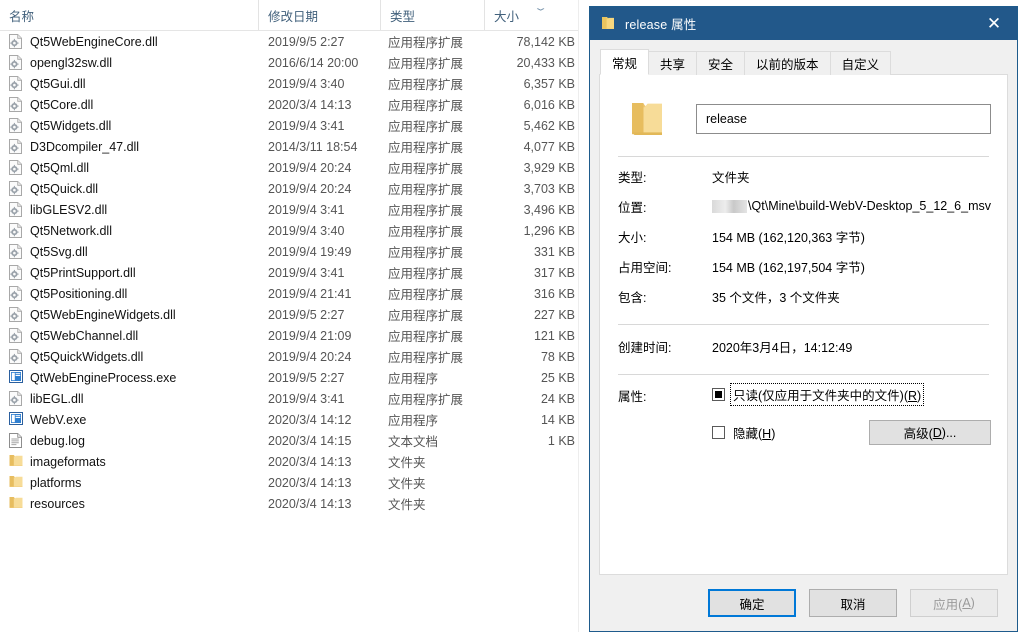  I want to click on file-row: Qt5Quick.dll 2019/9/4 20:24 应用程序扩展 3,703 KB, so click(294, 188).